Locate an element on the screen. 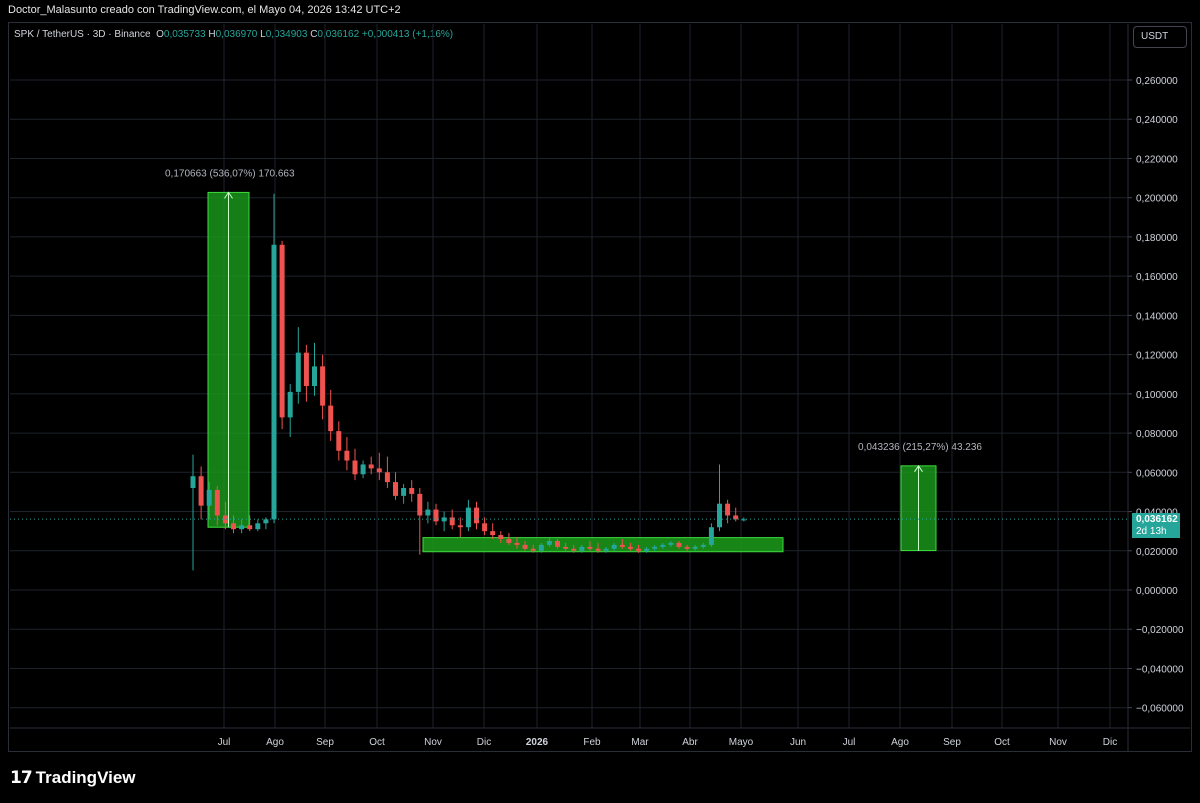  y-tick-label: 0,020000 is located at coordinates (1157, 552).